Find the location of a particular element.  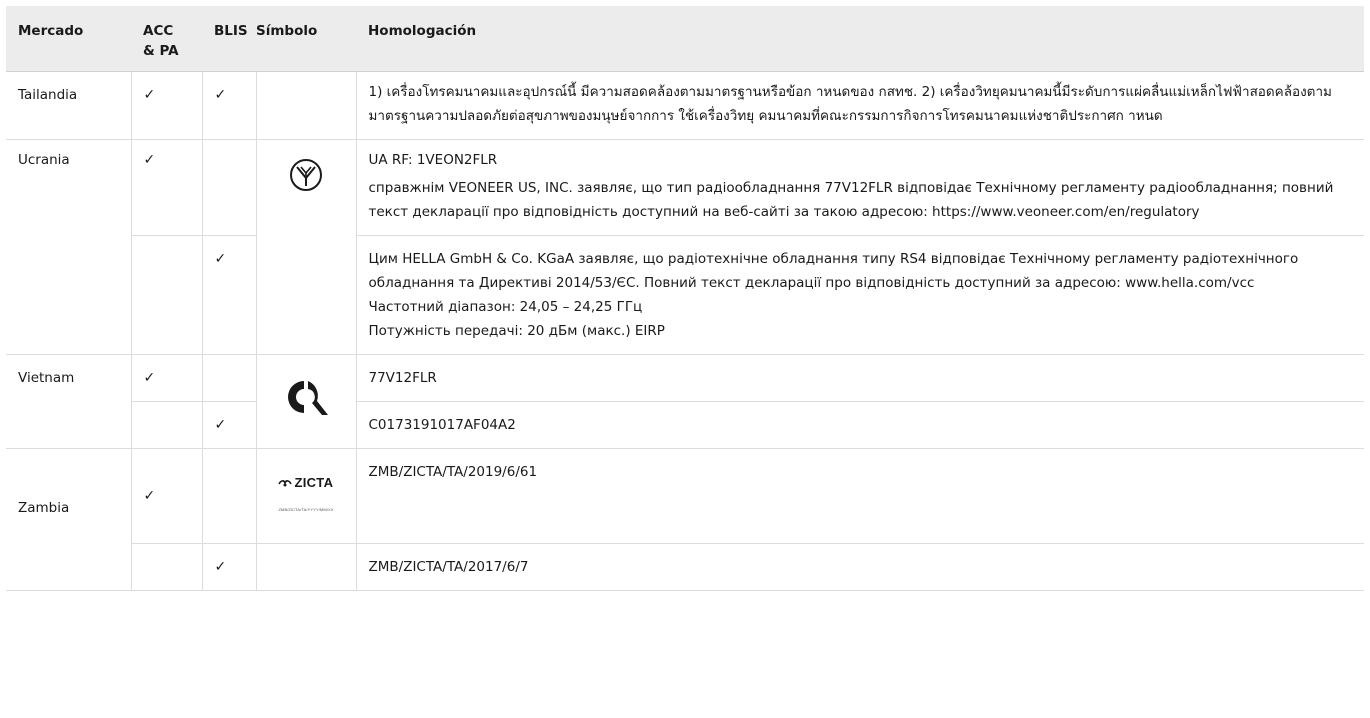

blis-check-thailand: ✓ is located at coordinates (229, 105).